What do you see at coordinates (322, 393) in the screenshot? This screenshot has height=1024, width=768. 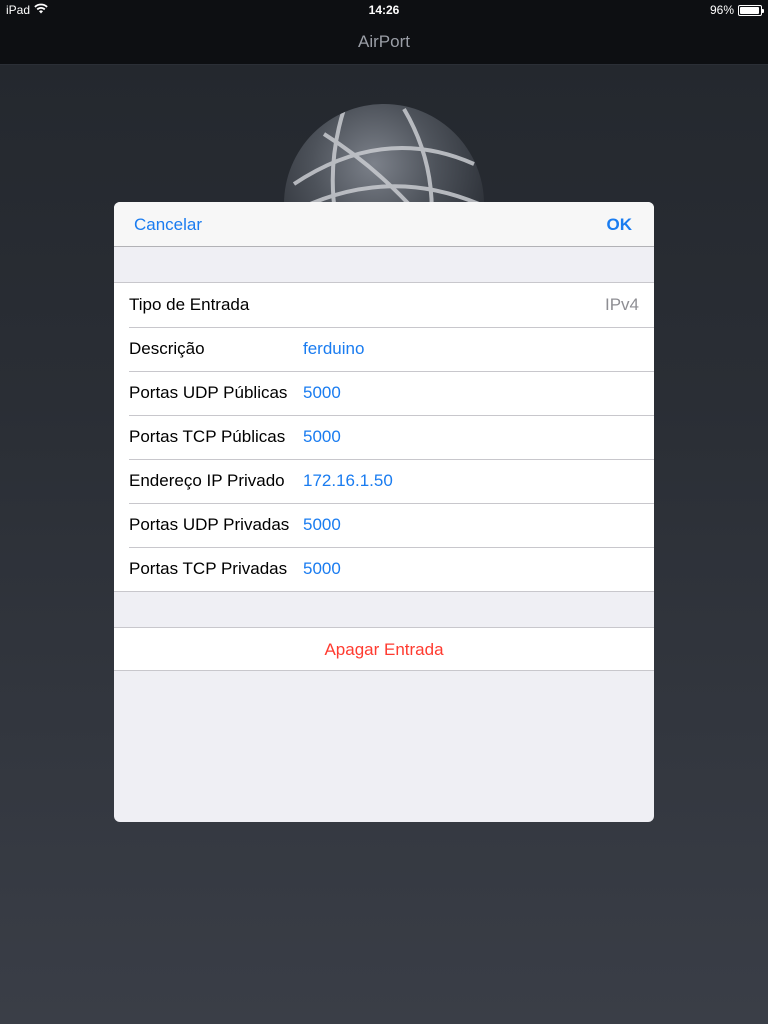 I see `public-udp-ports-field: 5000` at bounding box center [322, 393].